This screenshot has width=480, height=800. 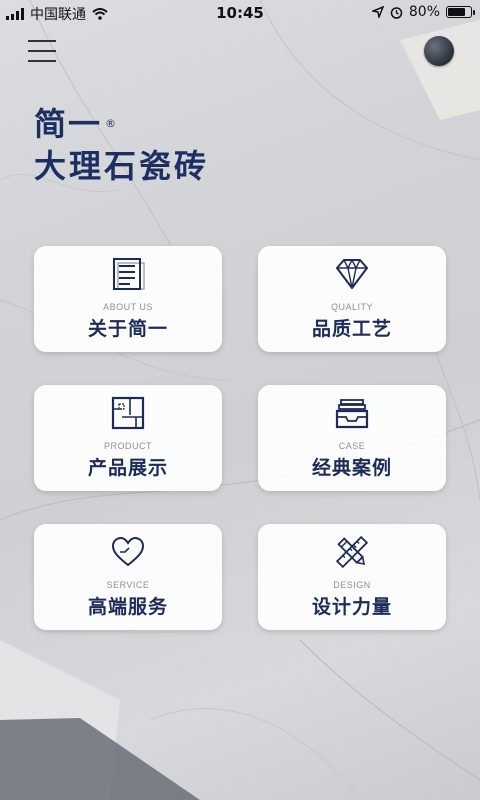 I want to click on floorplan-icon, so click(x=128, y=413).